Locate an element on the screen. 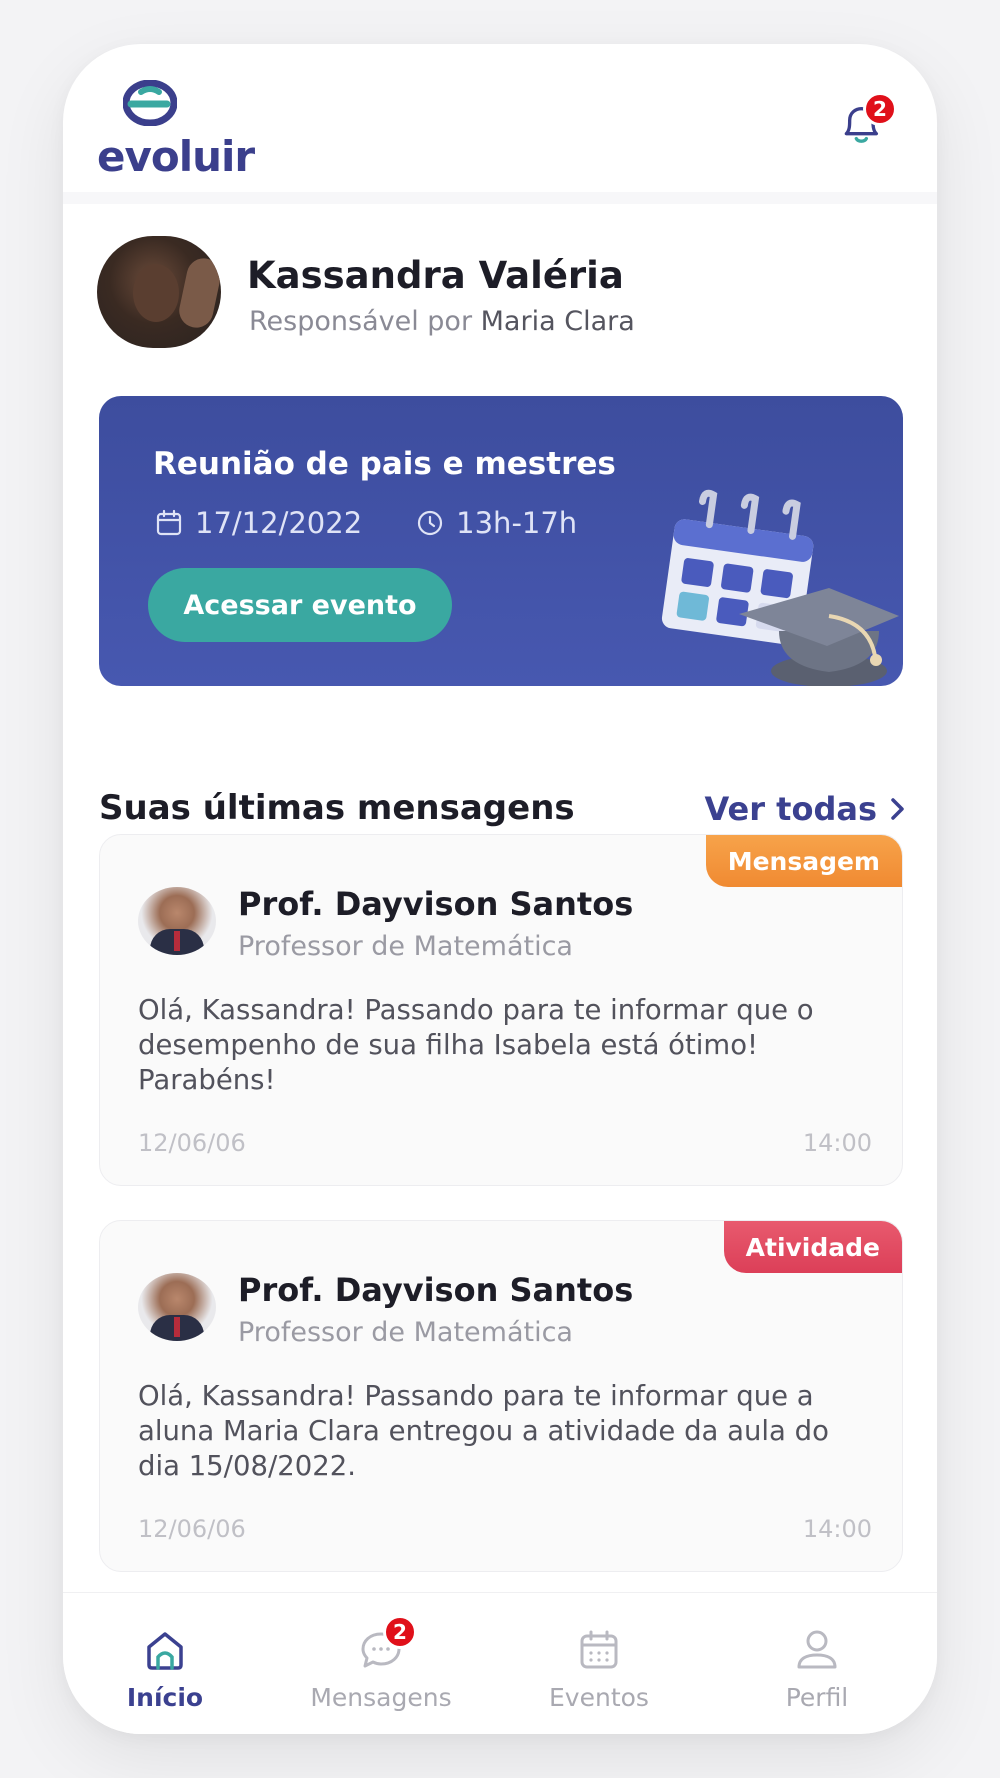 Image resolution: width=1000 pixels, height=1778 pixels. profile-subtitle-prefix: Responsável por is located at coordinates (361, 321).